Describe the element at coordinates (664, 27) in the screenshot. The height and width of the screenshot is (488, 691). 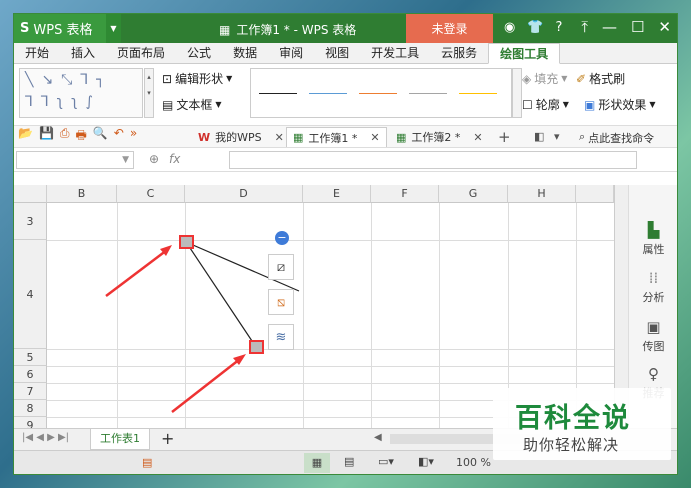
I see `close-icon: ✕` at that location.